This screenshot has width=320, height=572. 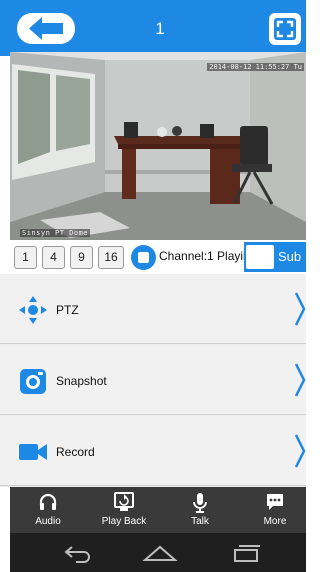 What do you see at coordinates (160, 28) in the screenshot?
I see `page-title: 1` at bounding box center [160, 28].